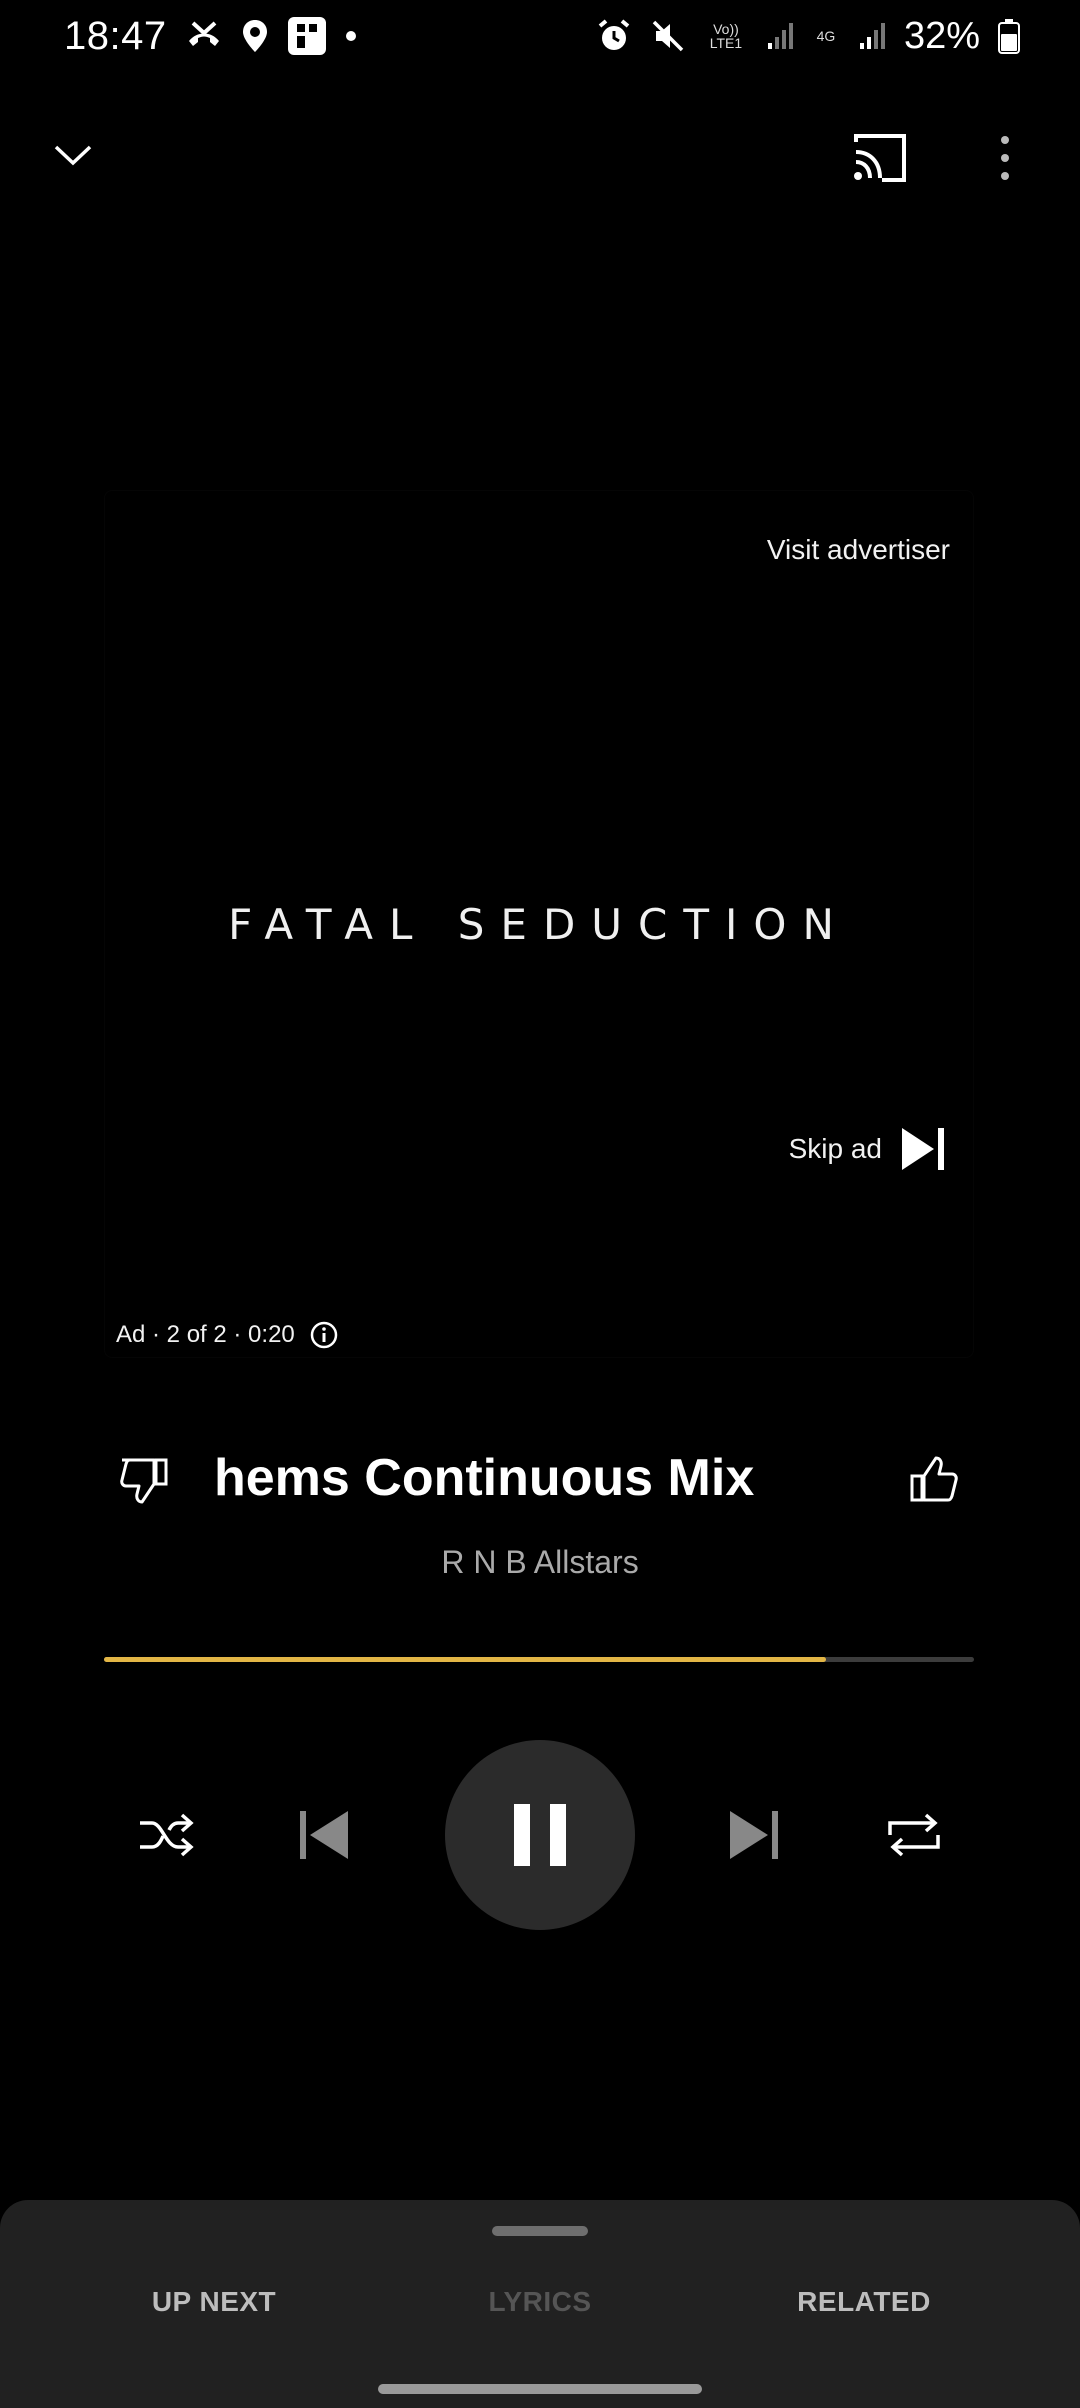 This screenshot has height=2408, width=1080. I want to click on like-button, so click(934, 1480).